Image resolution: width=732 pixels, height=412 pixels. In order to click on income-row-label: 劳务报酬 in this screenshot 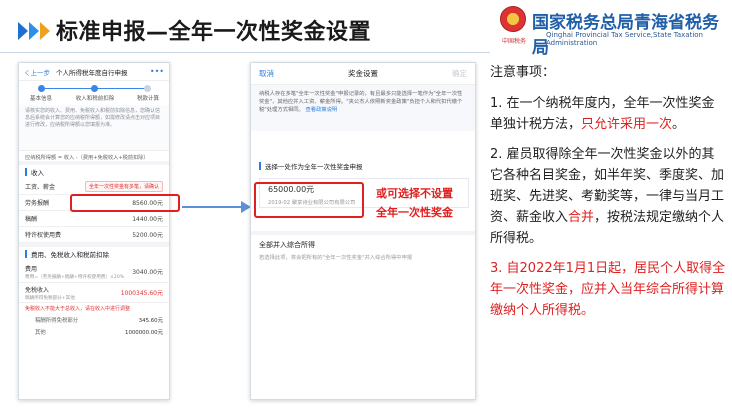, I will do `click(37, 203)`.